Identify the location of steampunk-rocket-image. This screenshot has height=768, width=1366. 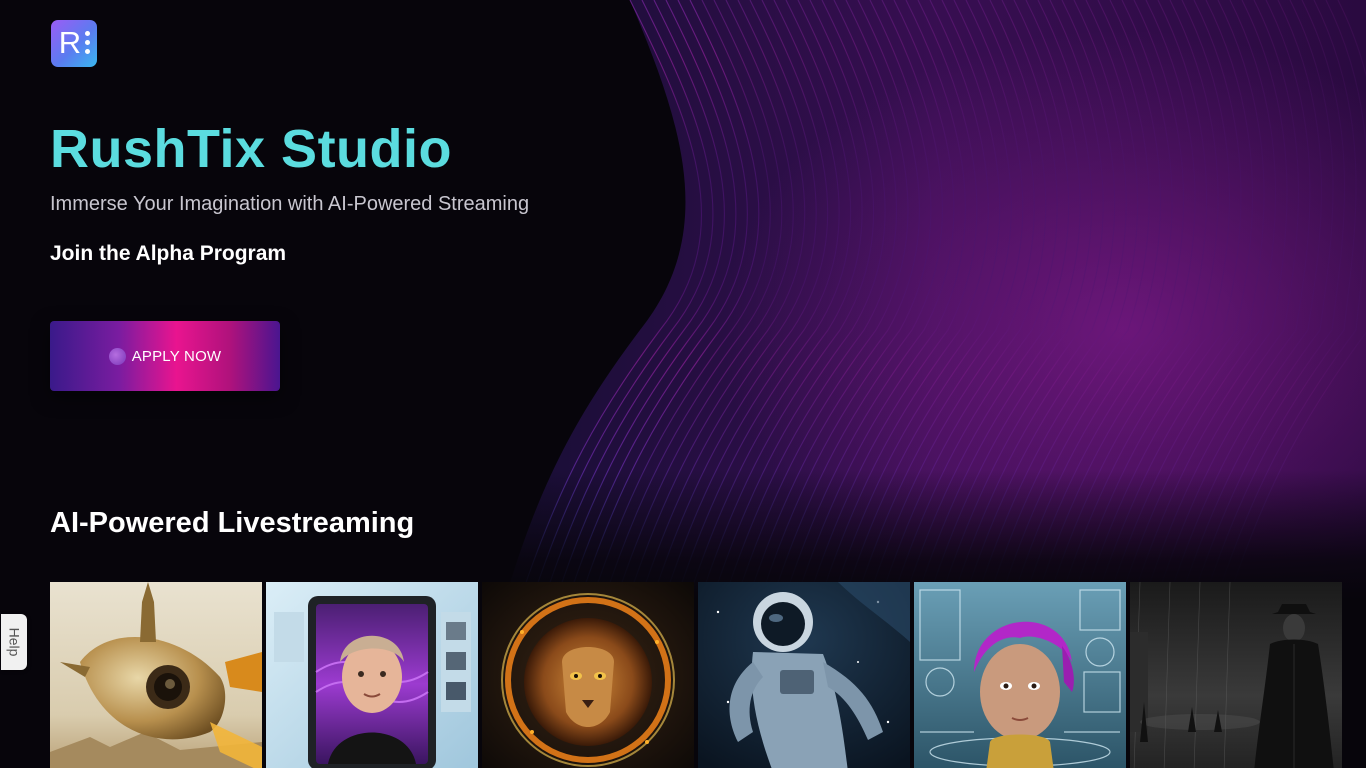
(156, 675).